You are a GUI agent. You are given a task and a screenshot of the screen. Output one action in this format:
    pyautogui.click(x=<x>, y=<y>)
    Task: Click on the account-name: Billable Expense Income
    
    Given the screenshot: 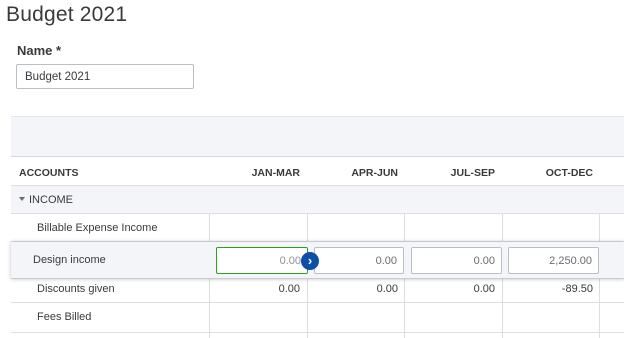 What is the action you would take?
    pyautogui.click(x=97, y=228)
    